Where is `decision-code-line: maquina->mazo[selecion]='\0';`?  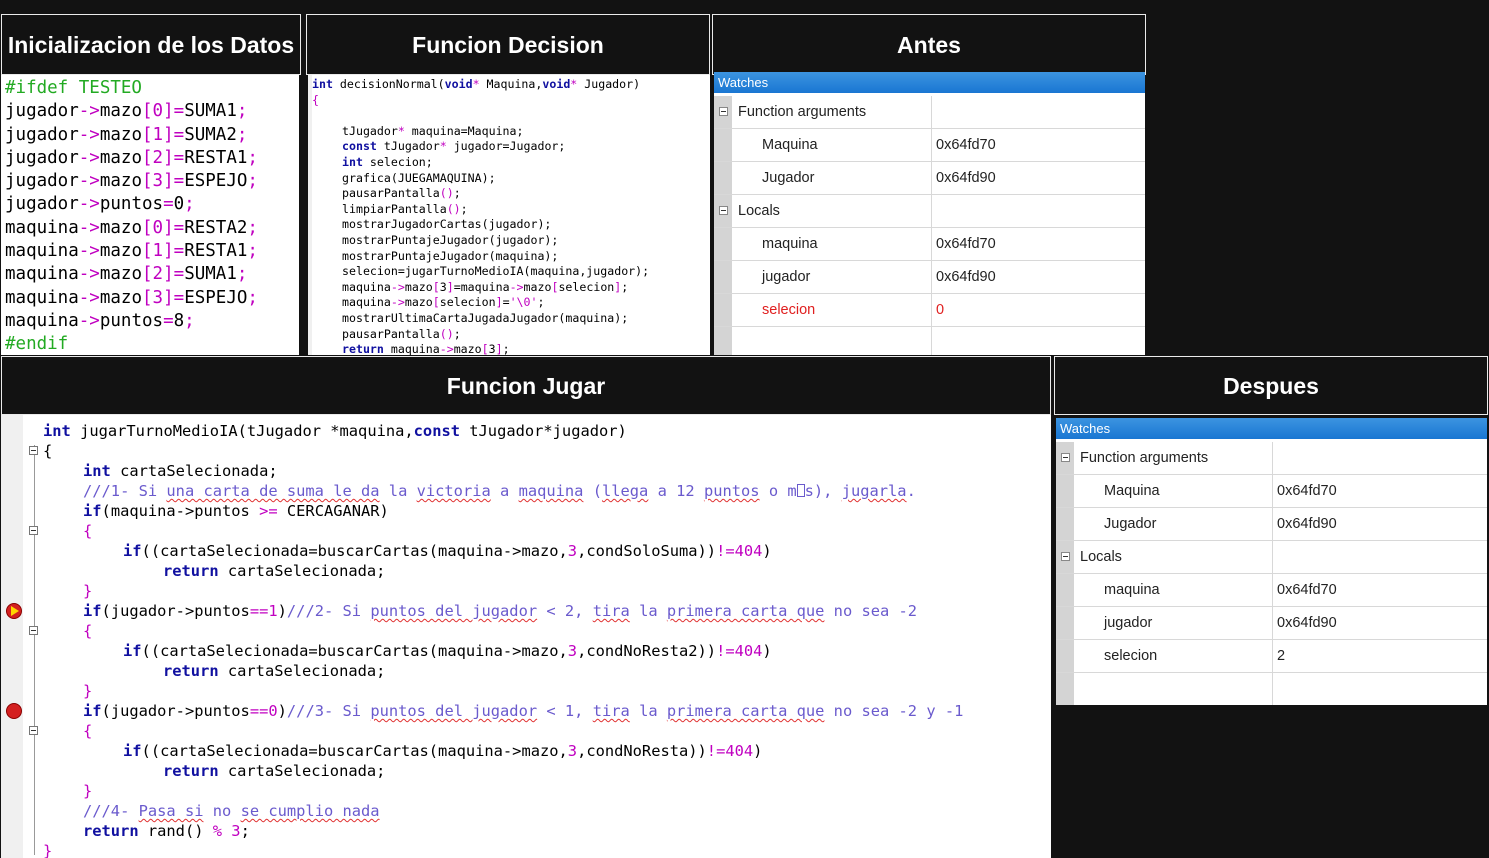 decision-code-line: maquina->mazo[selecion]='\0'; is located at coordinates (443, 302).